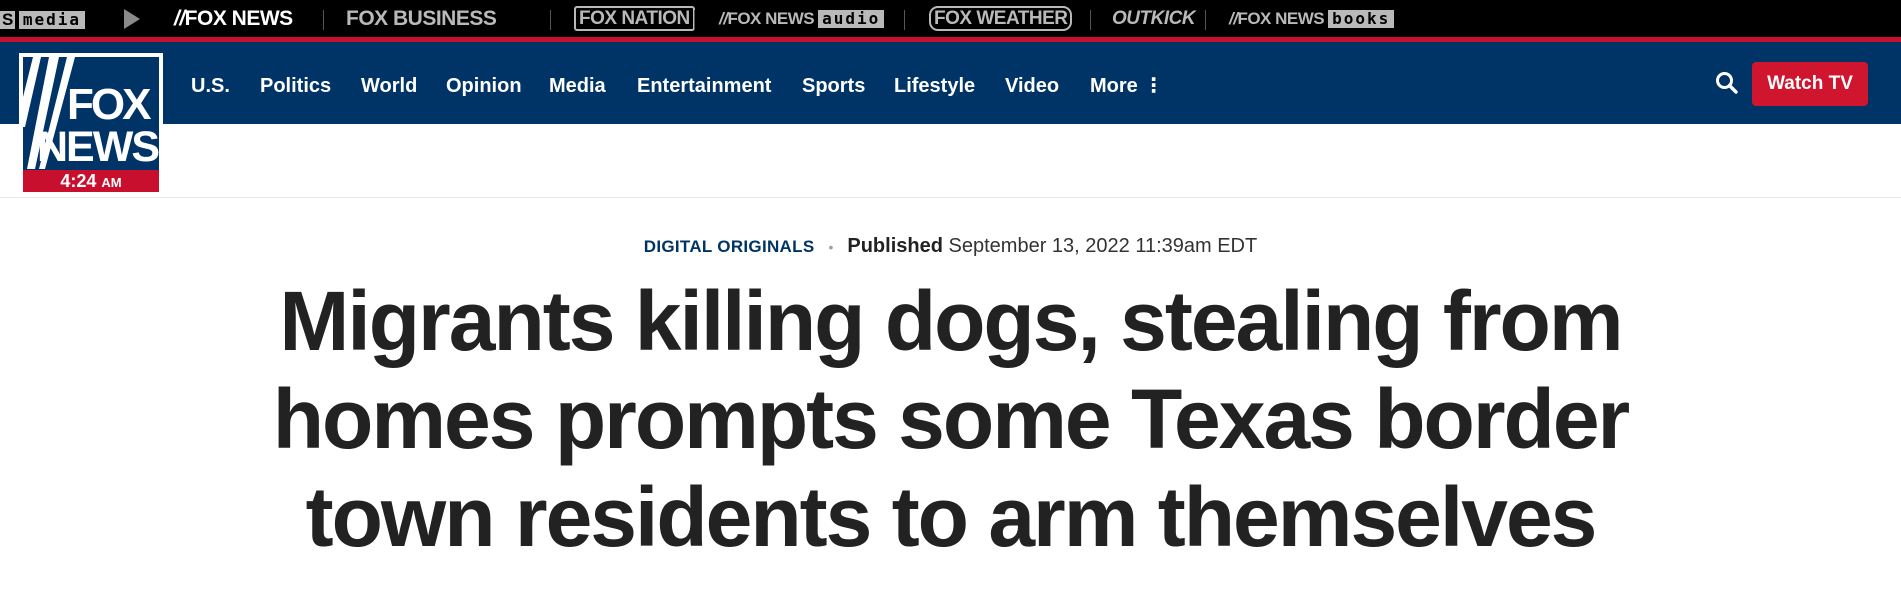 This screenshot has height=594, width=1901. I want to click on network-fox-news-label: FOX NEWS, so click(239, 18).